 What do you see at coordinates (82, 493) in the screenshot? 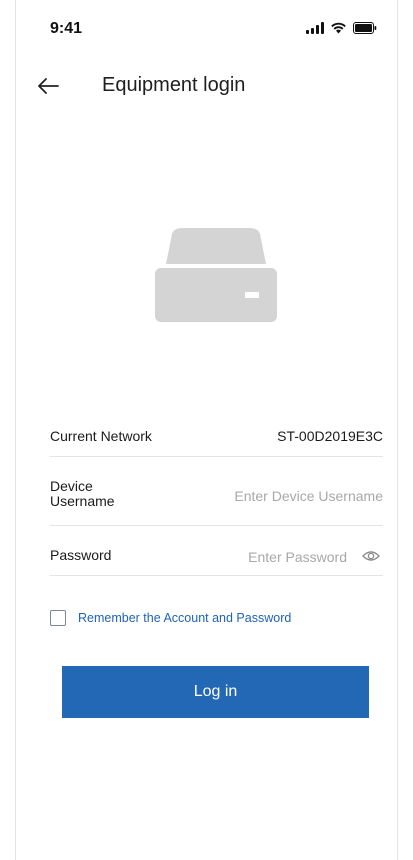
I see `device-username-label: Device Username` at bounding box center [82, 493].